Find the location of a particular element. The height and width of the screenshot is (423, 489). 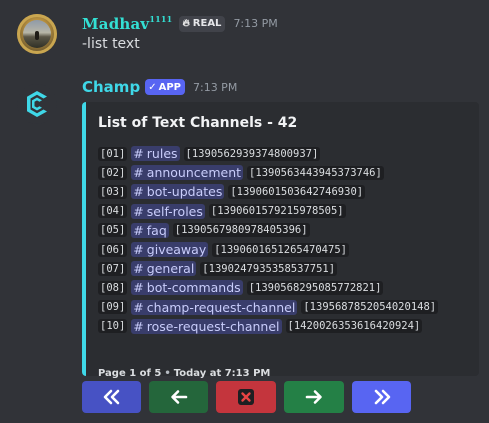

channel-mention: # champ-request-channel is located at coordinates (214, 307).